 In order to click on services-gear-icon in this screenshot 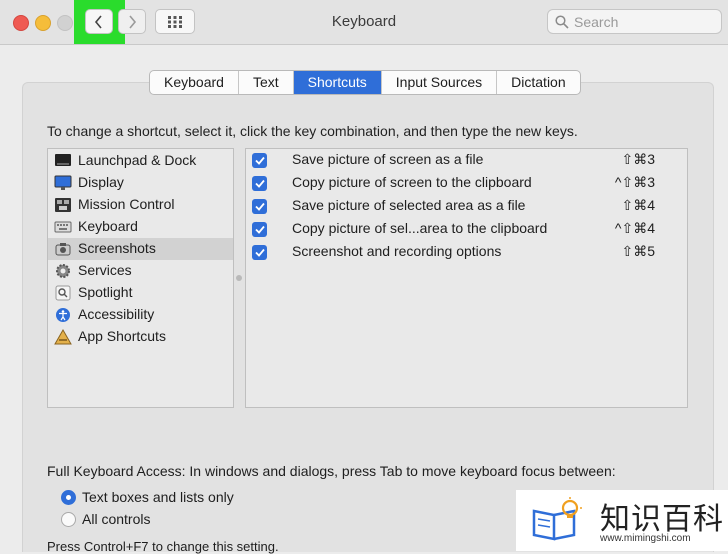, I will do `click(63, 271)`.